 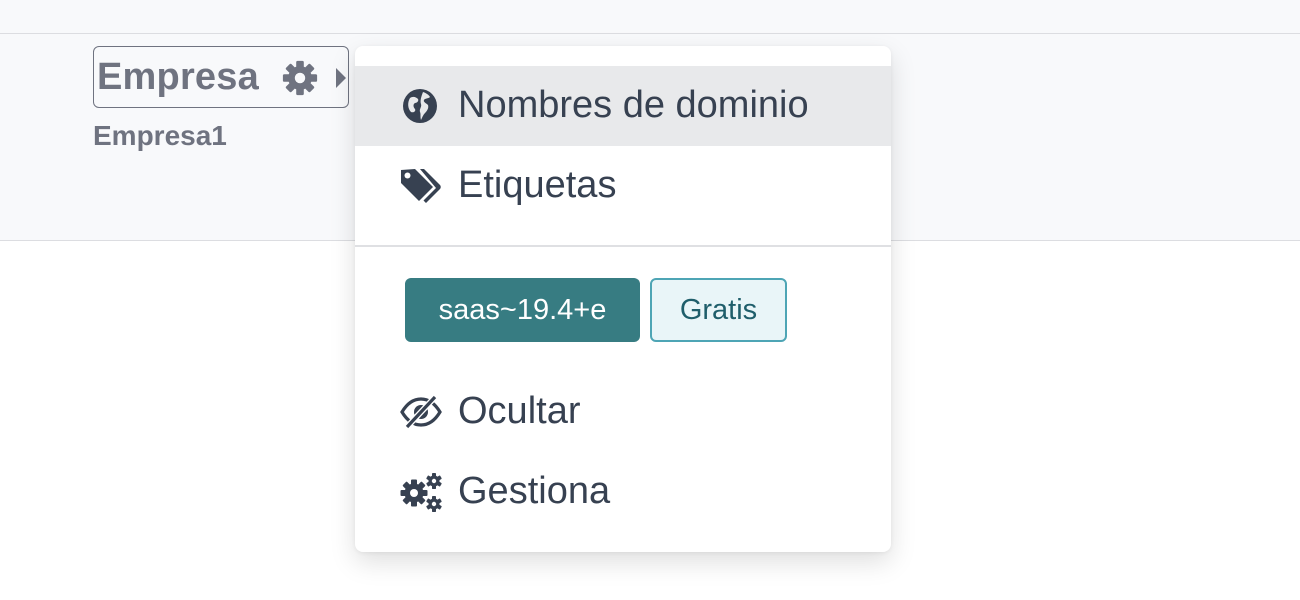 I want to click on database-name: Empresa, so click(x=178, y=76).